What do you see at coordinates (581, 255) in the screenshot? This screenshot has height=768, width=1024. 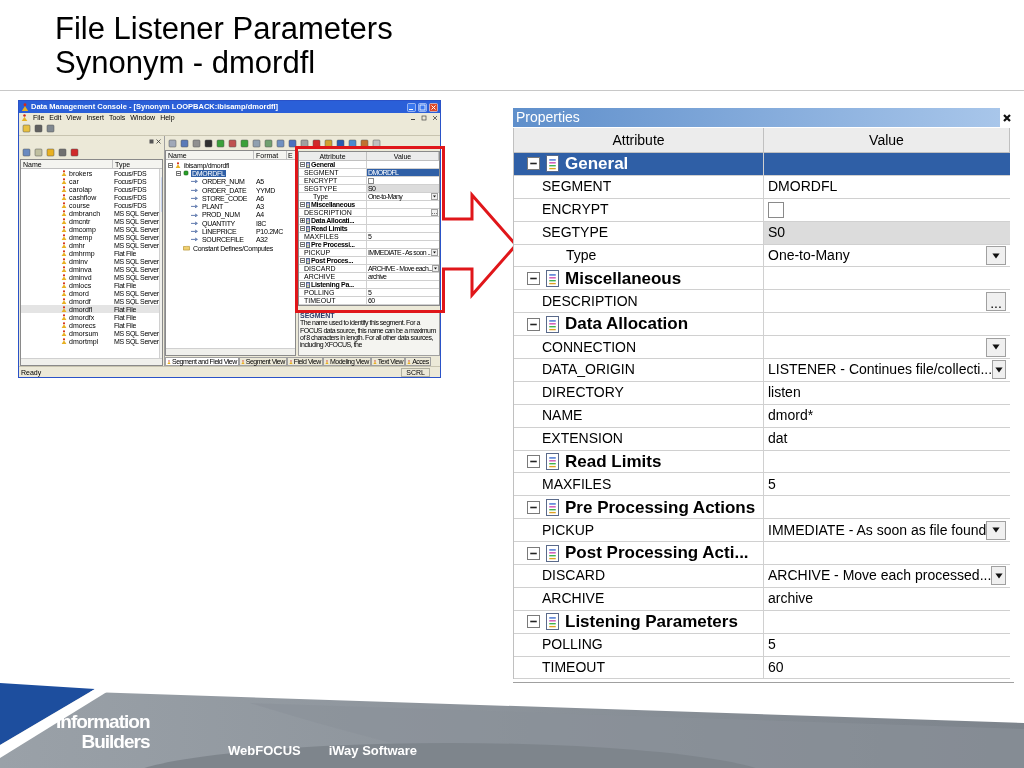 I see `property-label: Type` at bounding box center [581, 255].